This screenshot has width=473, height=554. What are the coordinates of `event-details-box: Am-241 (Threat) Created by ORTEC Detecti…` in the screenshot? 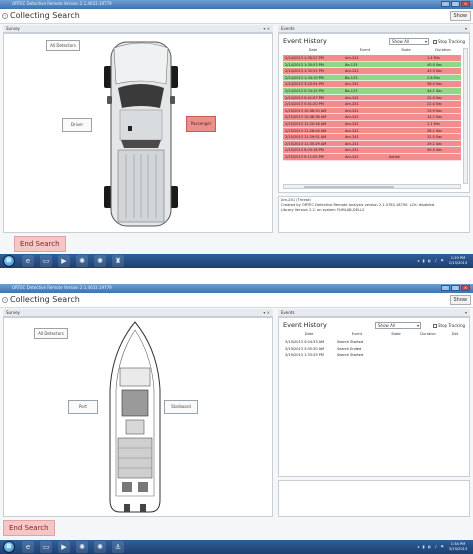 It's located at (374, 214).